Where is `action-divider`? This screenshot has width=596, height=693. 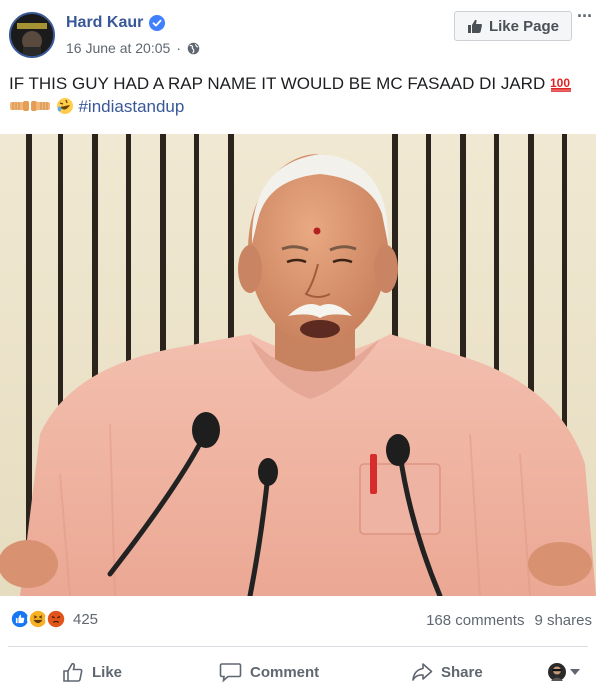
action-divider is located at coordinates (298, 646).